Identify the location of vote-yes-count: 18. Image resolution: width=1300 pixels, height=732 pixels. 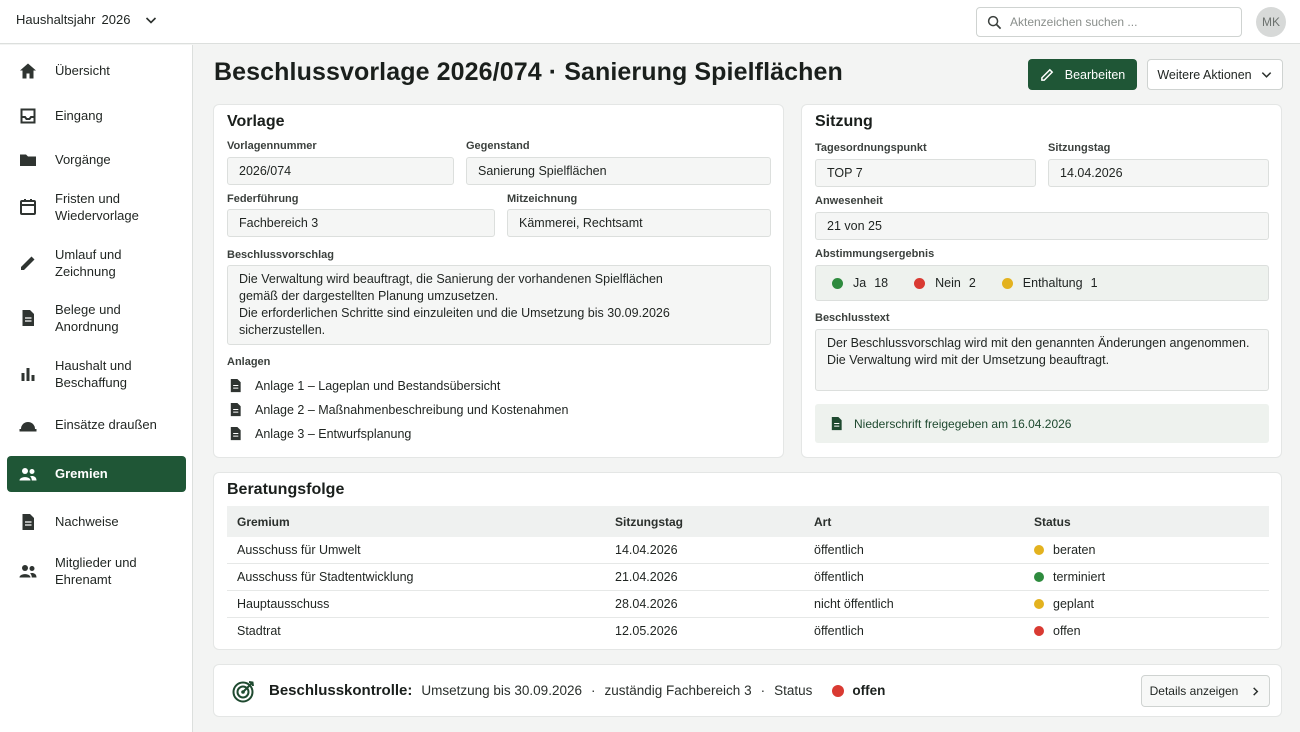
(881, 283).